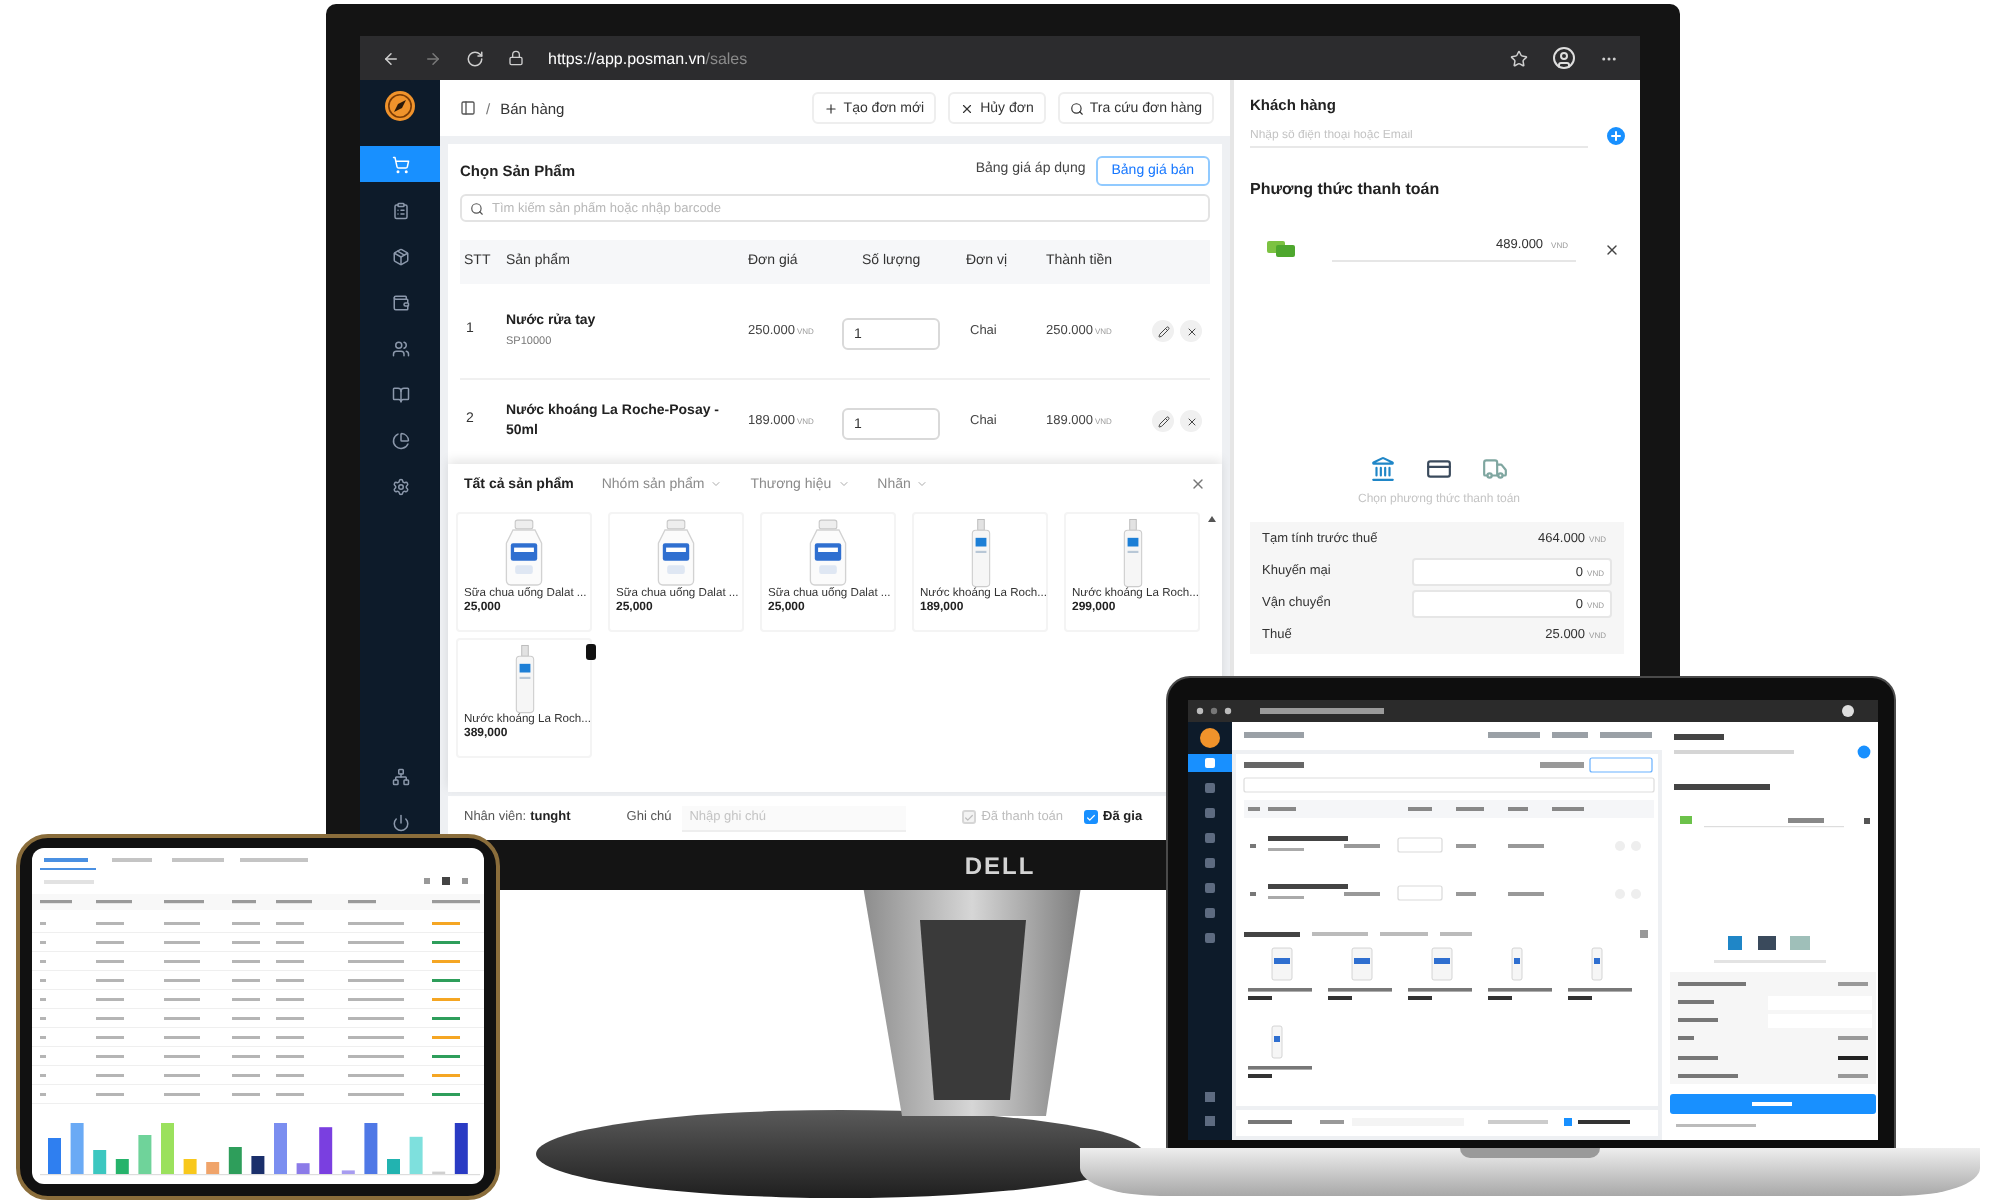 This screenshot has height=1202, width=2000. I want to click on clipboard-icon, so click(400, 210).